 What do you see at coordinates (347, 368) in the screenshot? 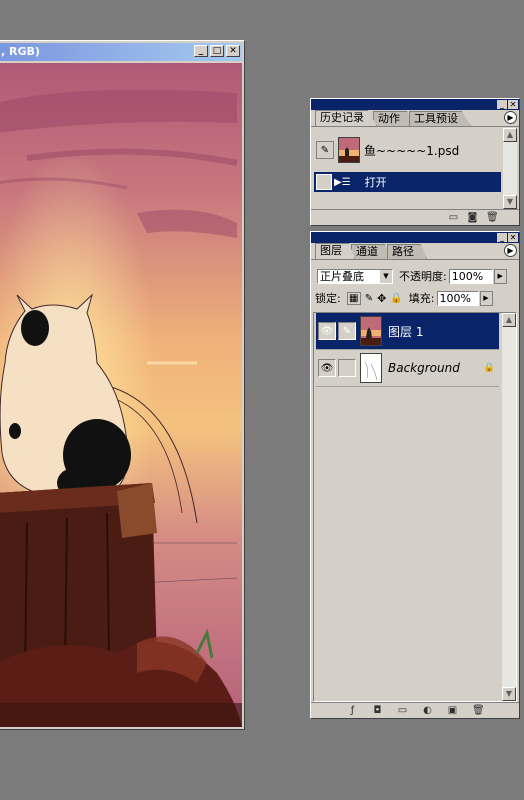
I see `layer-link-box` at bounding box center [347, 368].